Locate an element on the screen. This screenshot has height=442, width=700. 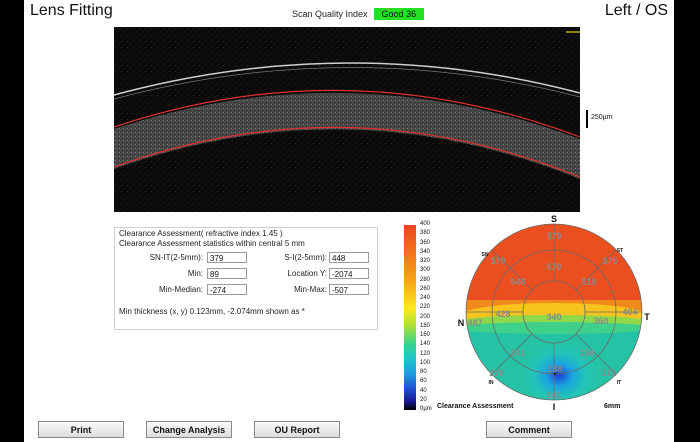
sn-it-value: 379 is located at coordinates (227, 257).